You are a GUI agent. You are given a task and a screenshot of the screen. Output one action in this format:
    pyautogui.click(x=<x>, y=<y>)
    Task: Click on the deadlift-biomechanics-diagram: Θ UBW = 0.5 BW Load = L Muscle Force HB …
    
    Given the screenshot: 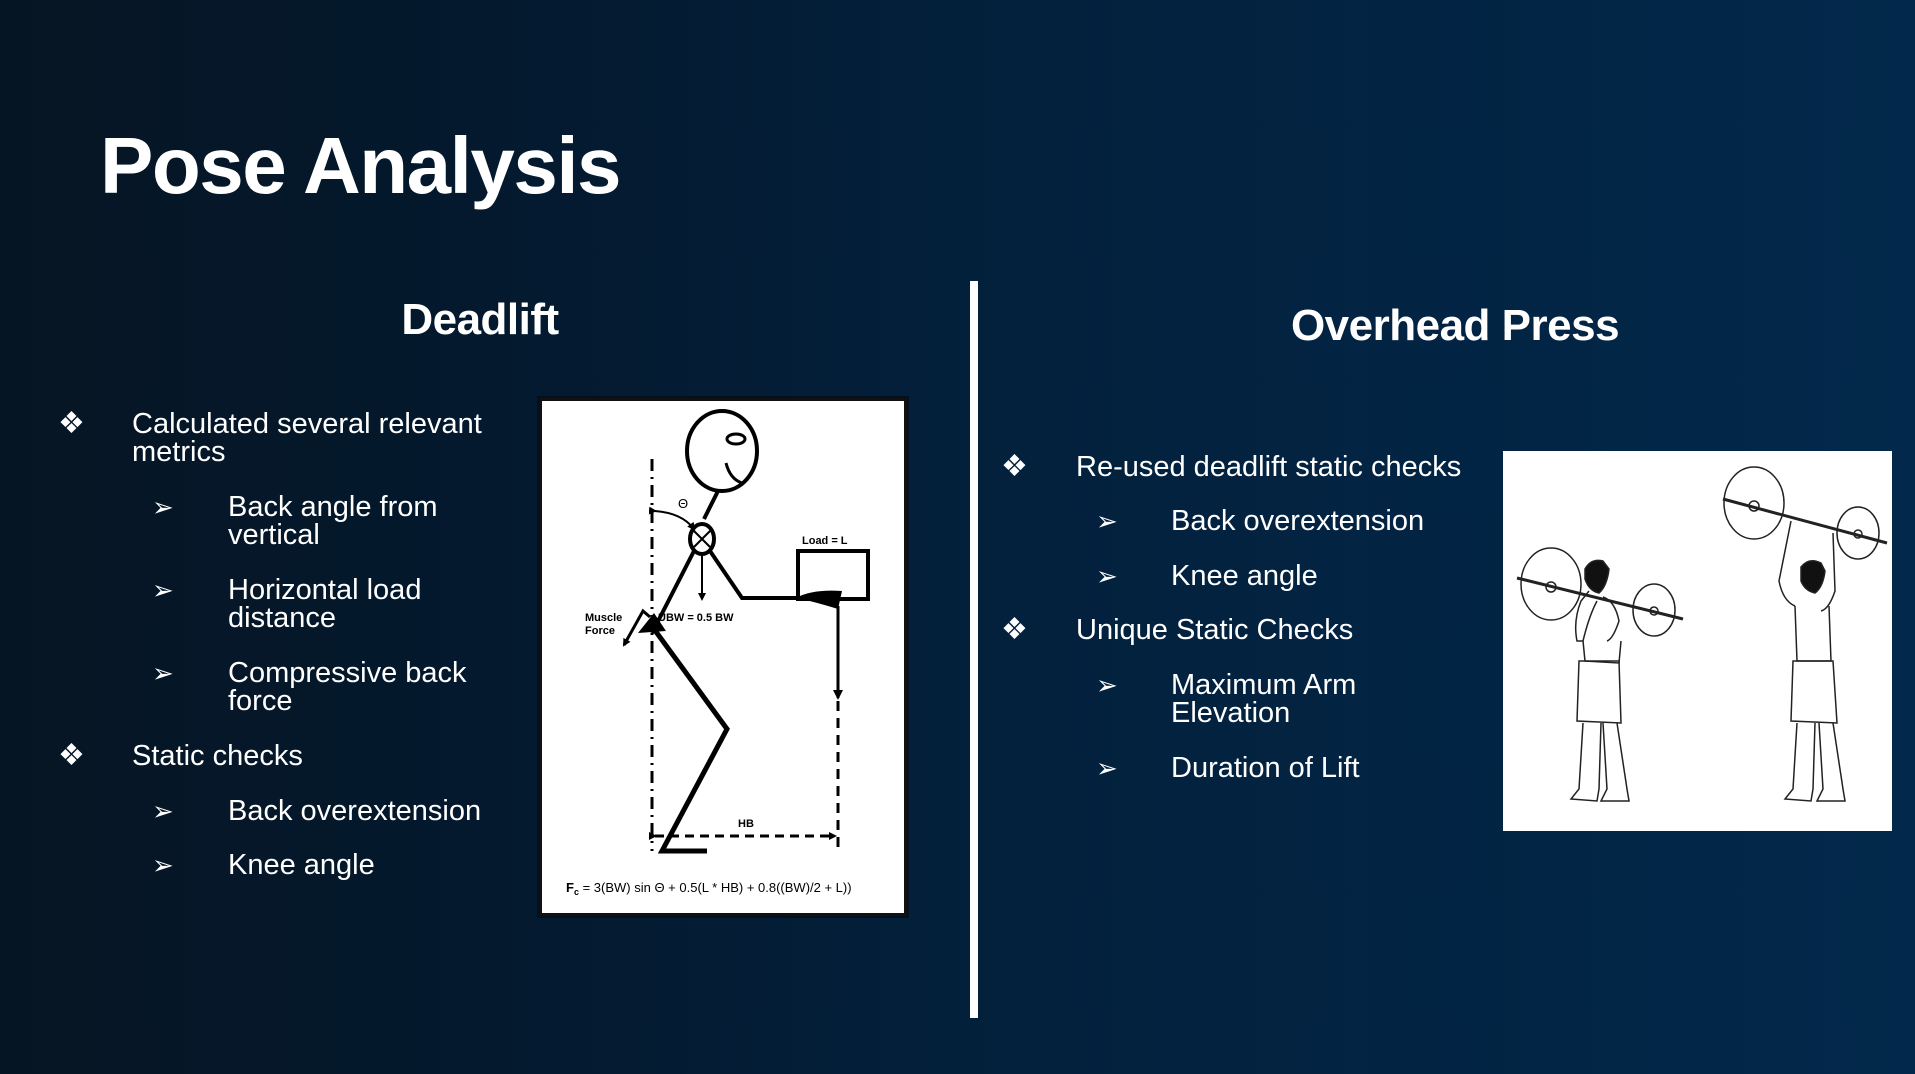 What is the action you would take?
    pyautogui.click(x=723, y=657)
    